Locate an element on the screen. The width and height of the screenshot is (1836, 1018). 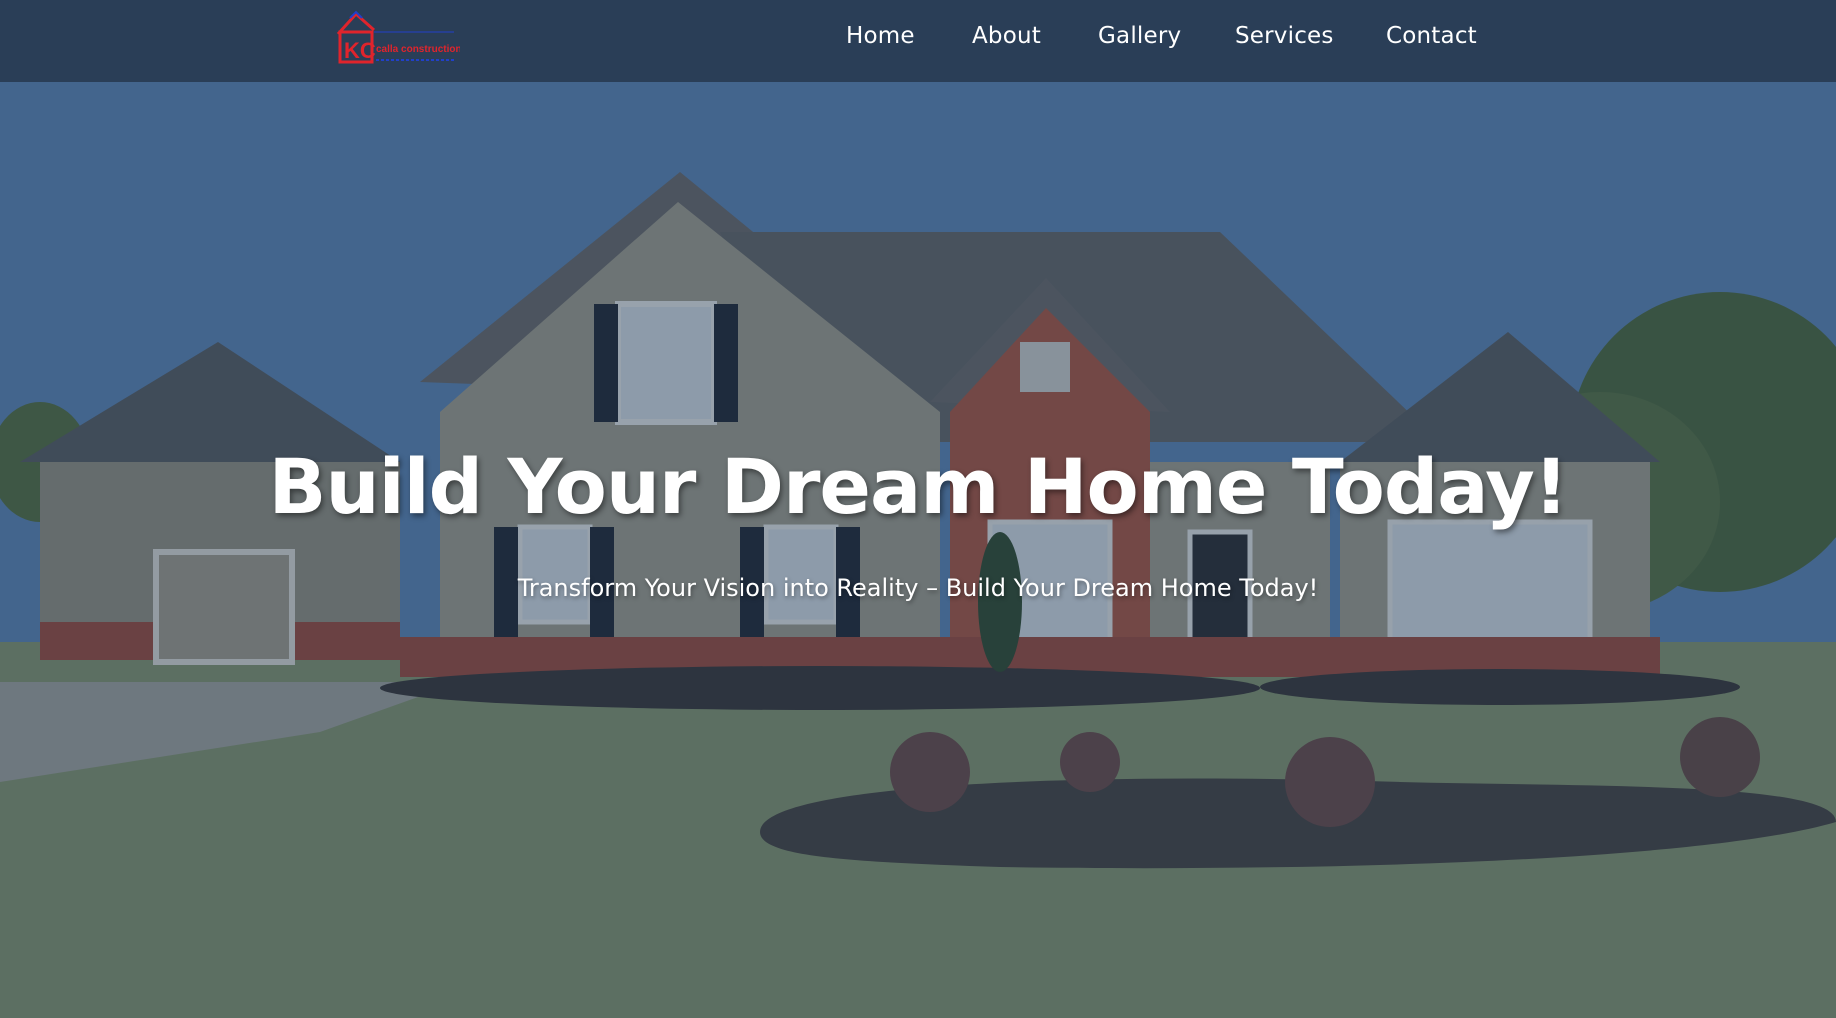
hero-title: Build Your Dream Home Today! is located at coordinates (918, 486).